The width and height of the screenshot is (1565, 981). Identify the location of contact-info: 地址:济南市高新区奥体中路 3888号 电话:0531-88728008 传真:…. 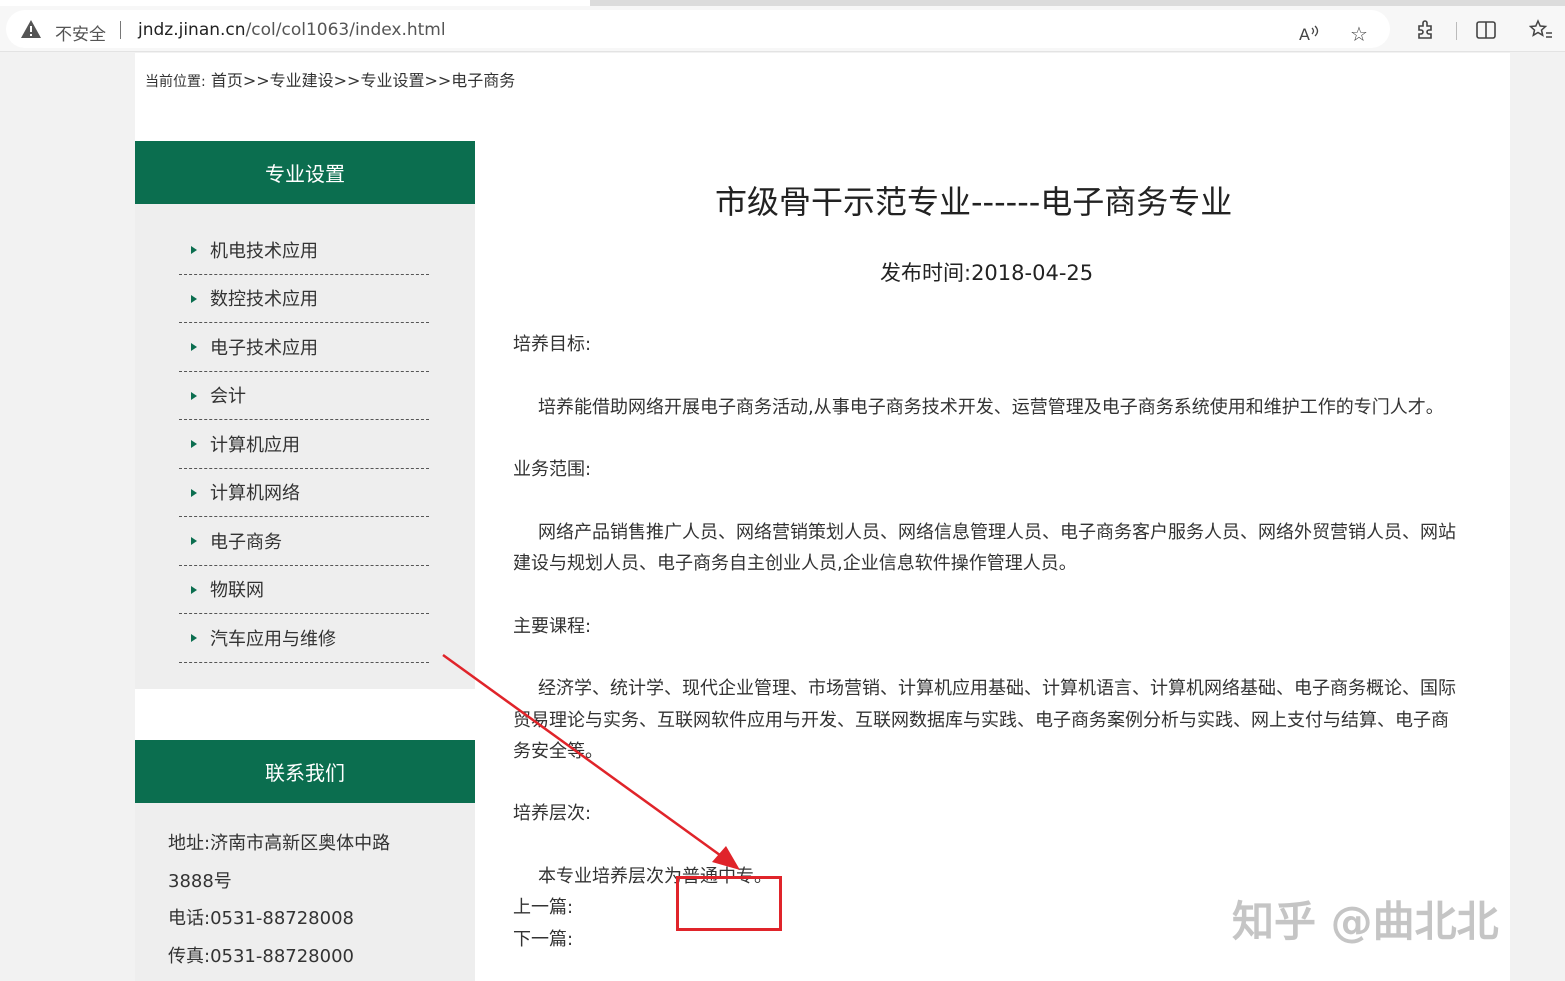
(305, 889).